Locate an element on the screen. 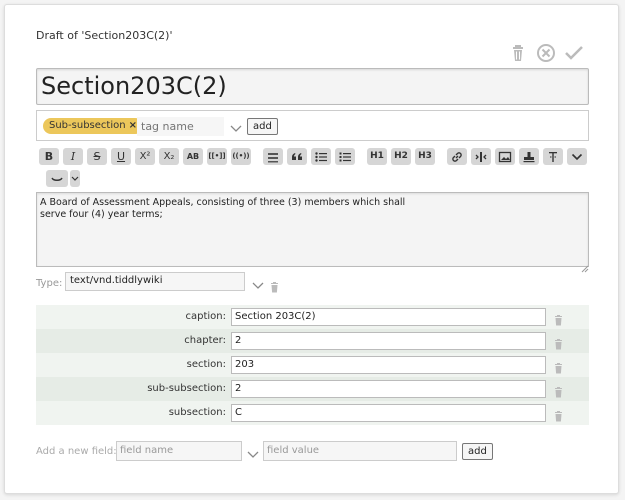  field-name: subsection: is located at coordinates (197, 412).